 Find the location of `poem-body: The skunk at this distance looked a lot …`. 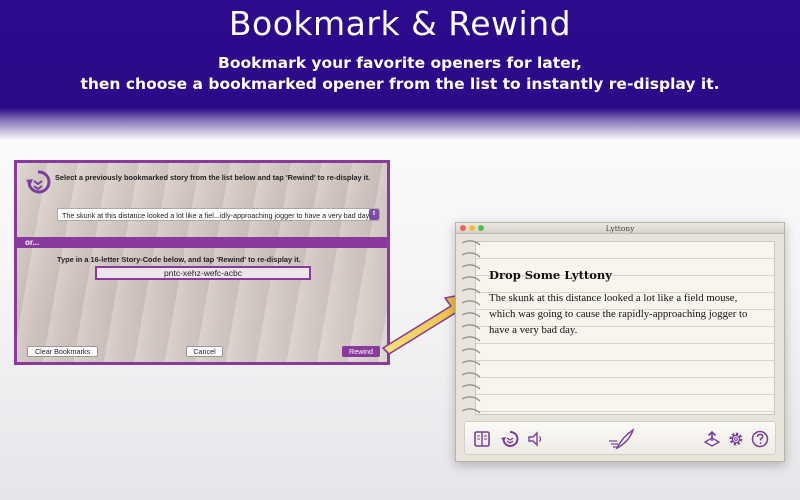

poem-body: The skunk at this distance looked a lot … is located at coordinates (618, 314).